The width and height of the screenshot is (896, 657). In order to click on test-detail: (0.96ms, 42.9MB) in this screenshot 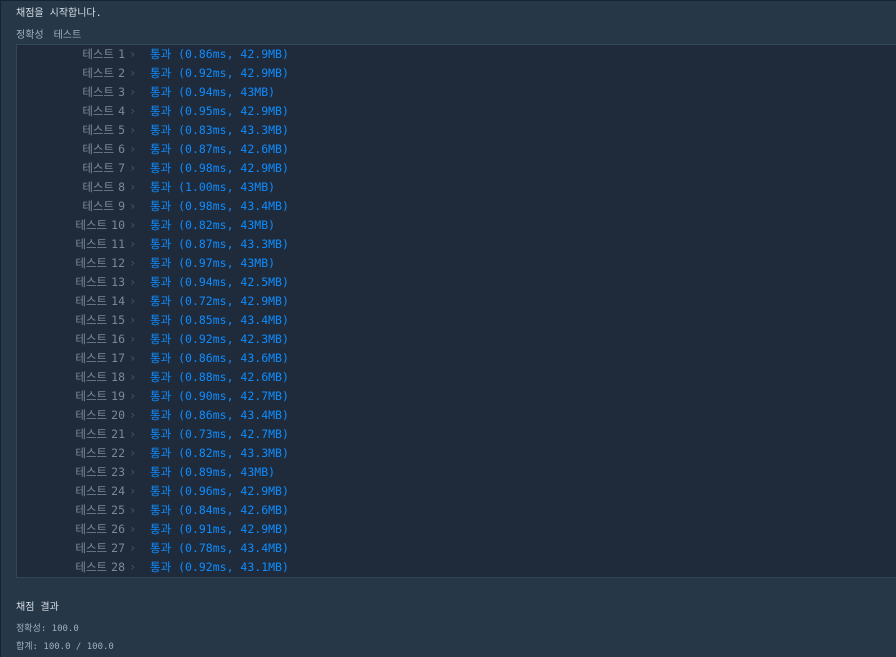, I will do `click(233, 491)`.